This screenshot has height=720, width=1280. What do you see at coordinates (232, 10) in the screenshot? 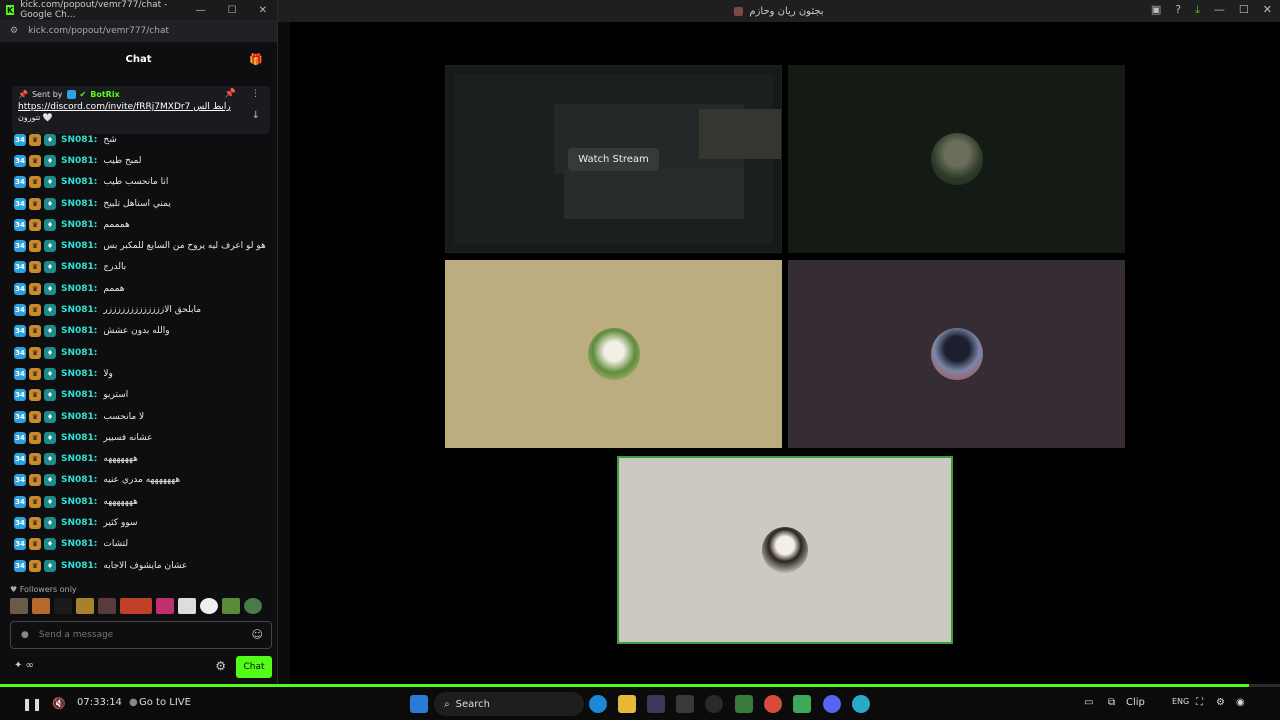
I see `chat-maximize-icon: ☐` at bounding box center [232, 10].